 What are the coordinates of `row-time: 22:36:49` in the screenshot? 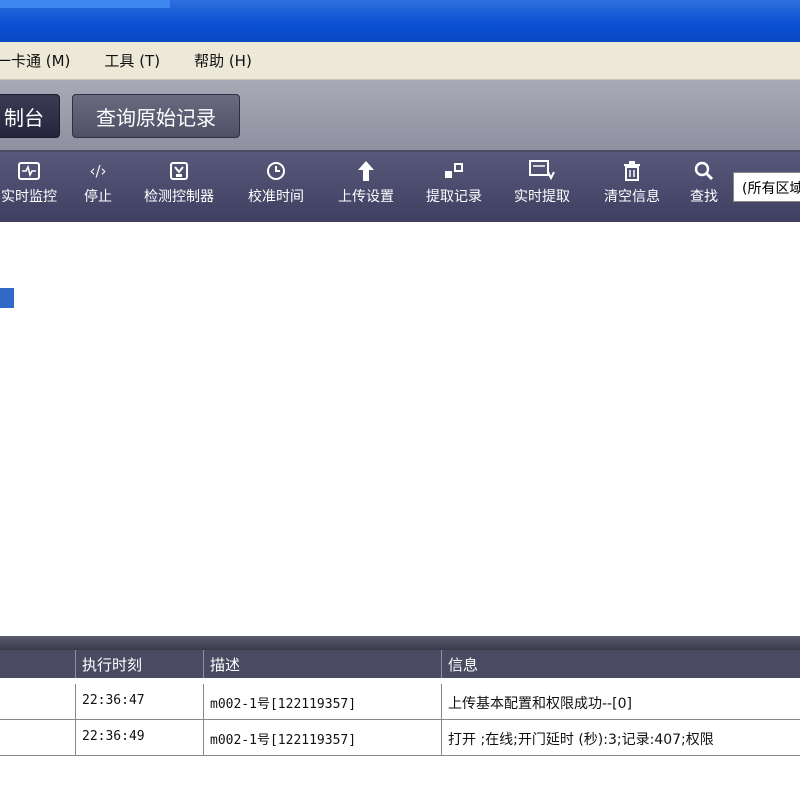 It's located at (140, 738).